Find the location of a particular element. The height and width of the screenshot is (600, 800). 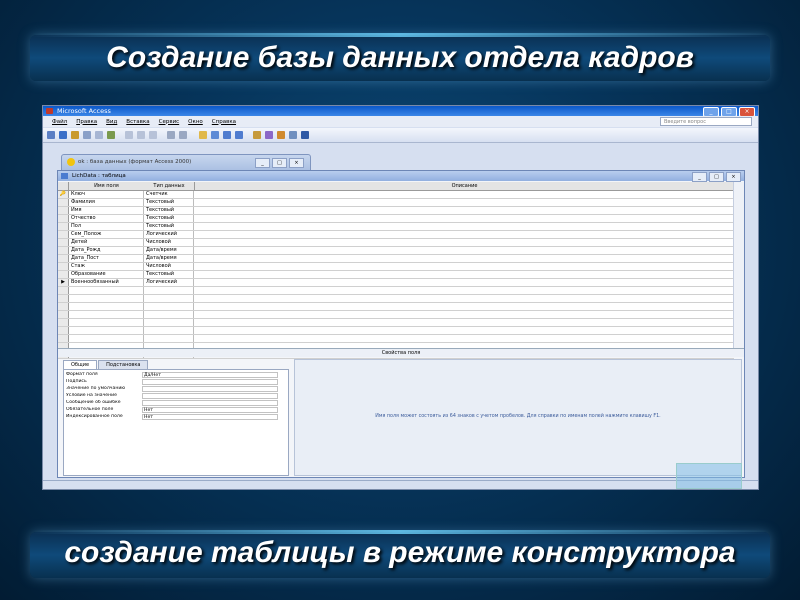

menu-view: Вид is located at coordinates (111, 122).